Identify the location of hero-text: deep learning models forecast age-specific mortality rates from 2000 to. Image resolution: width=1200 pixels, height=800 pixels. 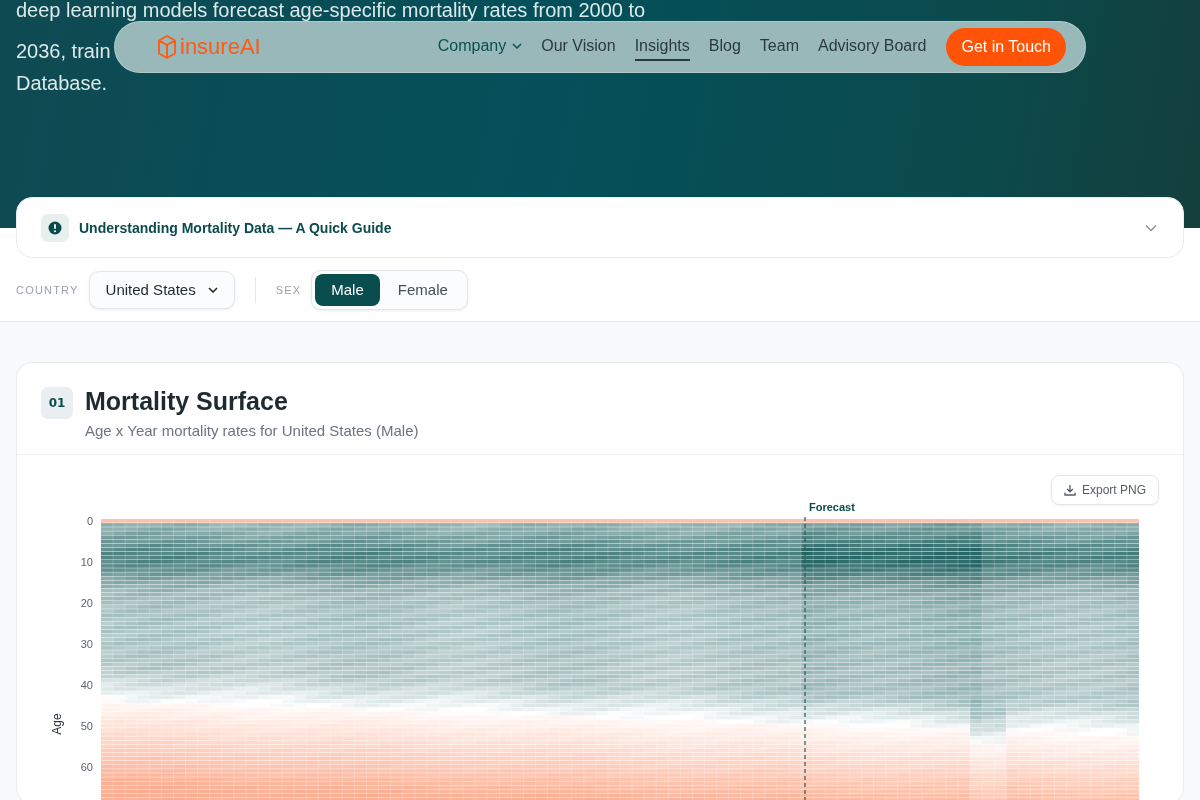
(331, 10).